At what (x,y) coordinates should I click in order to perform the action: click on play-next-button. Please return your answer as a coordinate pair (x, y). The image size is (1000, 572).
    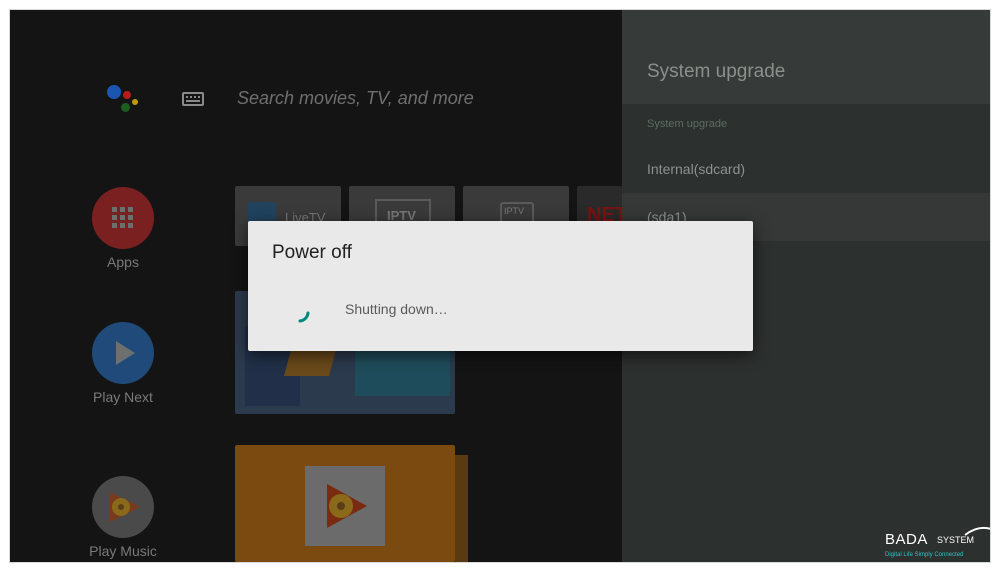
    Looking at the image, I should click on (123, 353).